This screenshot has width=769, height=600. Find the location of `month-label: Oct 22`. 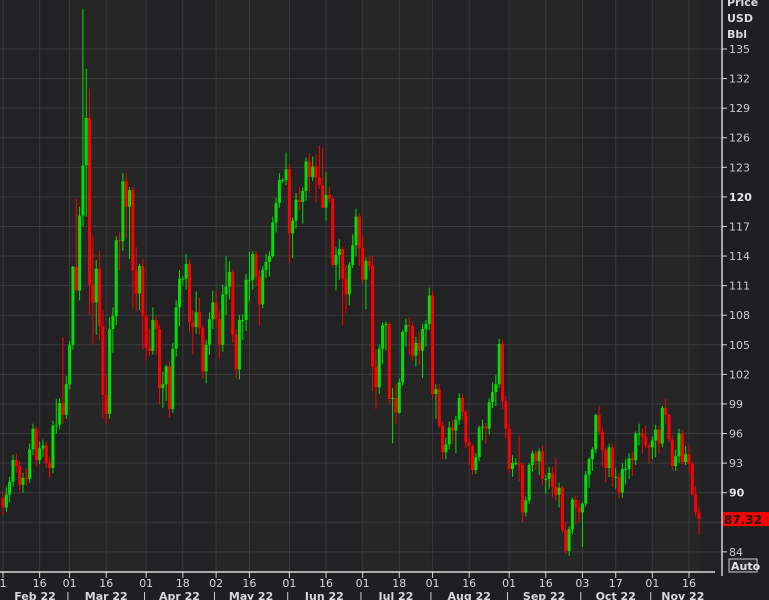

month-label: Oct 22 is located at coordinates (616, 595).